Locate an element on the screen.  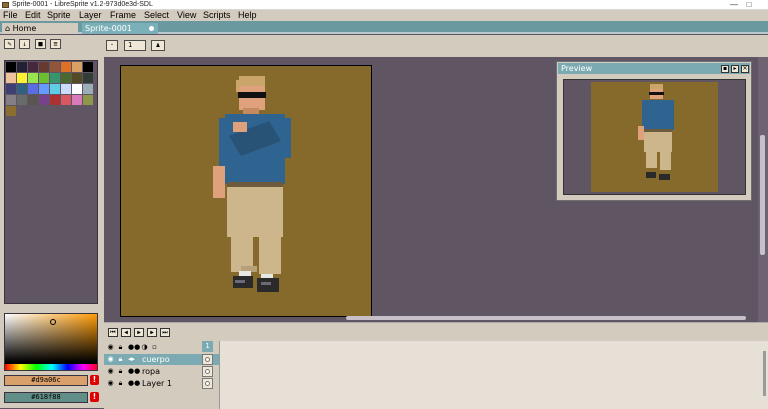
cel-ropa is located at coordinates (207, 371).